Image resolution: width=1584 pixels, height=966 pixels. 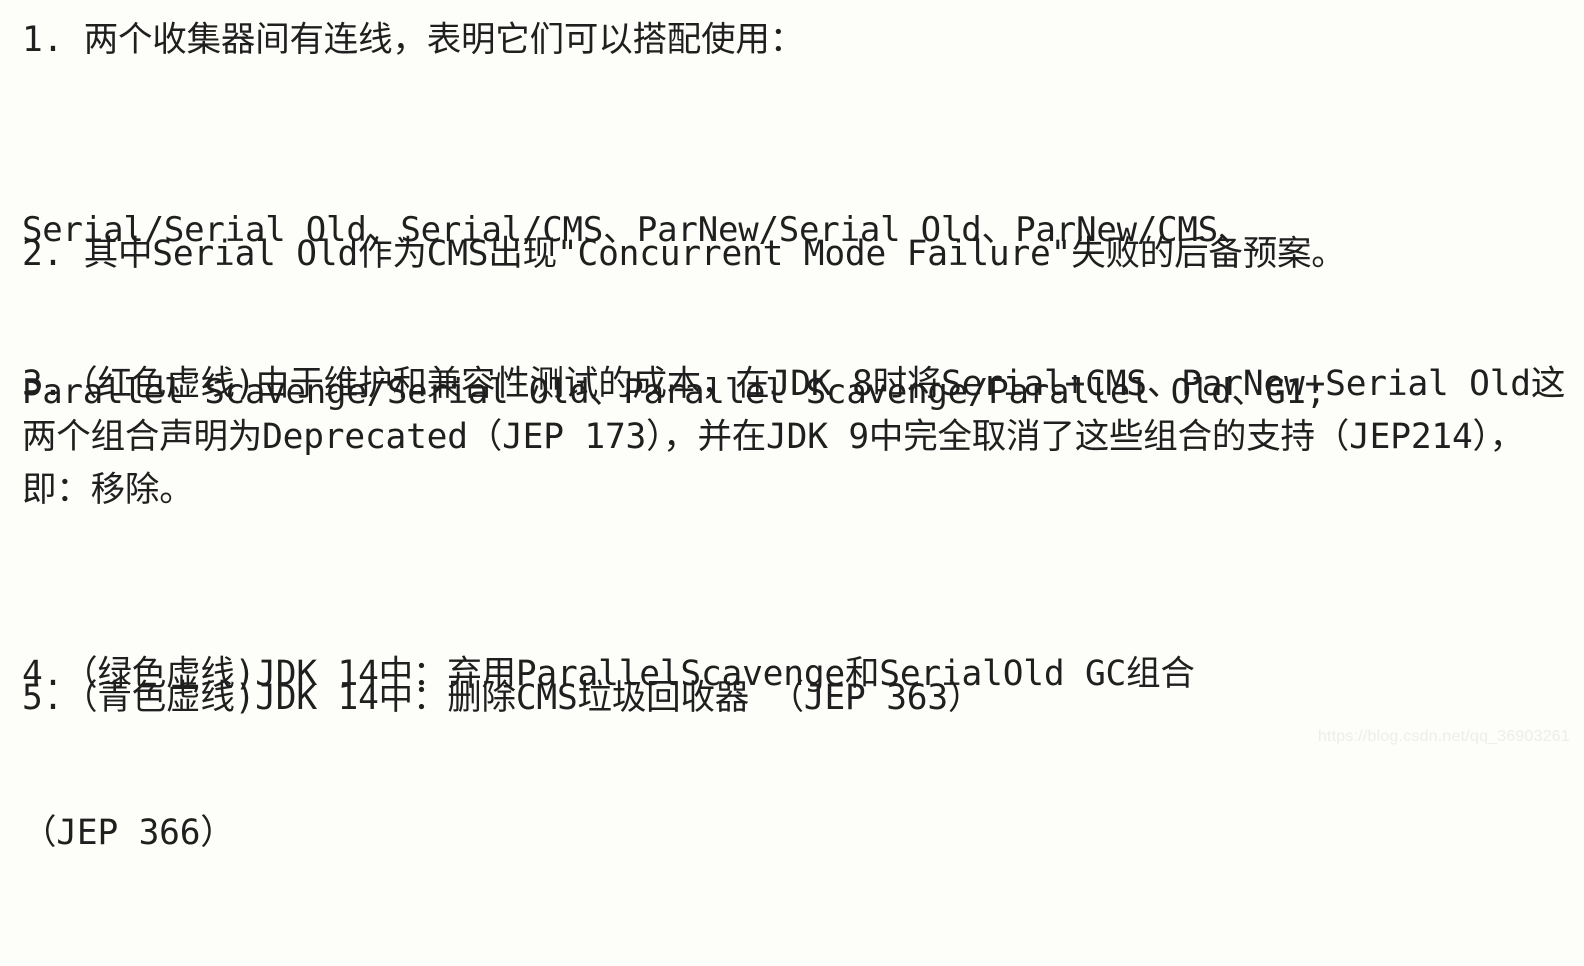 What do you see at coordinates (1443, 736) in the screenshot?
I see `csdn-watermark: https://blog.csdn.net/qq_36903261` at bounding box center [1443, 736].